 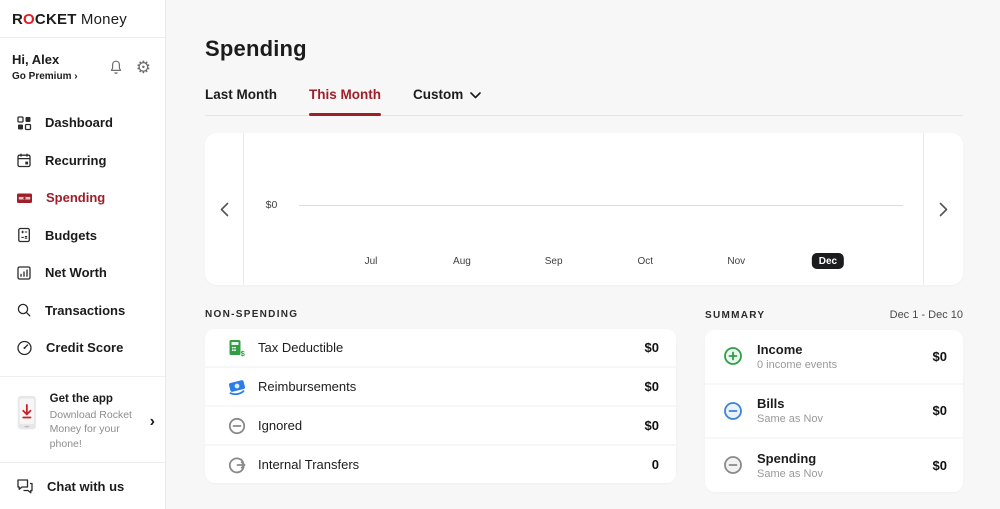 What do you see at coordinates (476, 94) in the screenshot?
I see `chevron-down-icon` at bounding box center [476, 94].